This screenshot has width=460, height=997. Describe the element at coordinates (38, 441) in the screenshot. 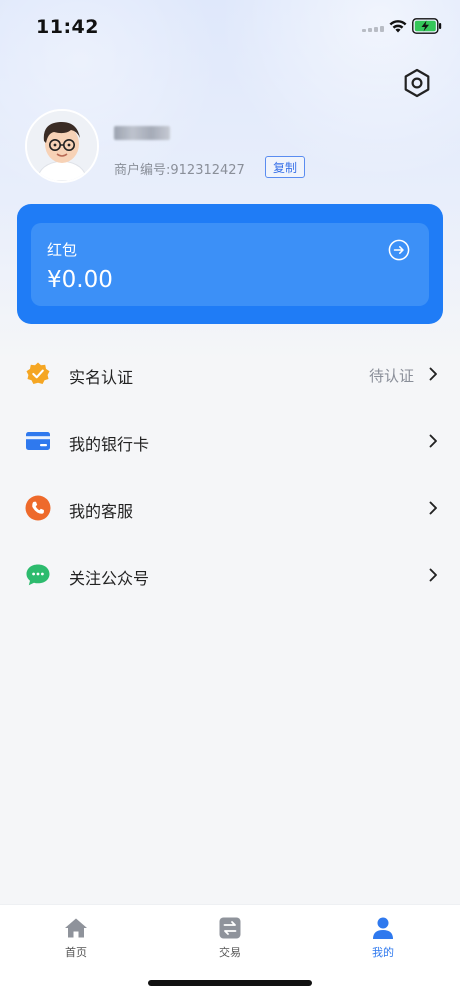

I see `bank-card-icon` at that location.